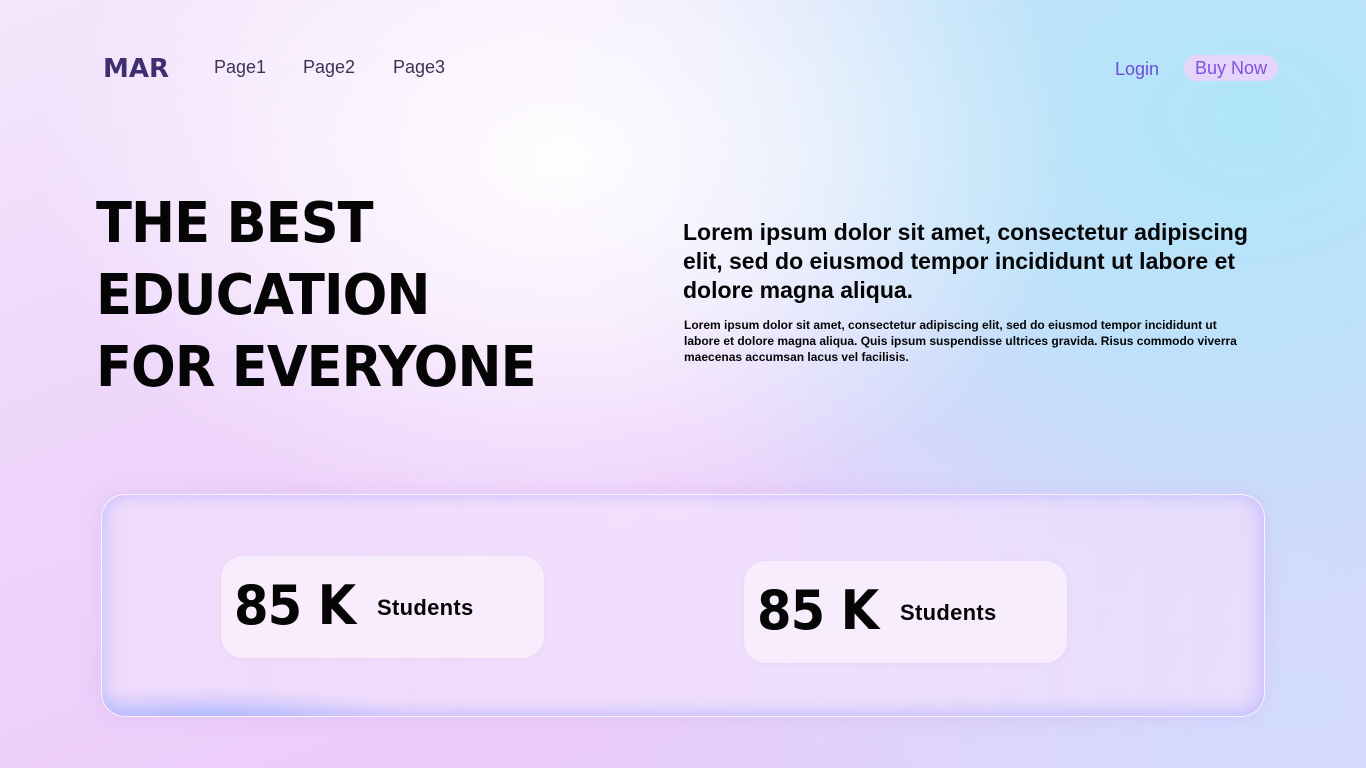 The height and width of the screenshot is (768, 1366). I want to click on login-link: Login, so click(1137, 69).